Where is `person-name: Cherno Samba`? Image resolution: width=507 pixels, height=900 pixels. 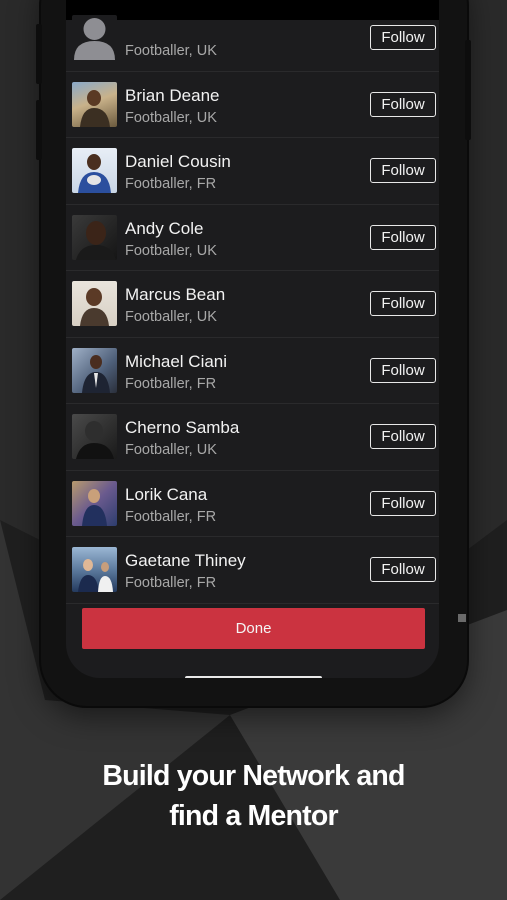
person-name: Cherno Samba is located at coordinates (182, 427).